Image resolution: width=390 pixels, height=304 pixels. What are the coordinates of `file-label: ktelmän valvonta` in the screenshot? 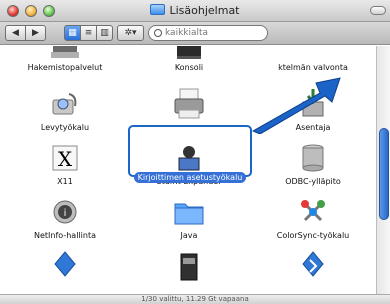 It's located at (313, 67).